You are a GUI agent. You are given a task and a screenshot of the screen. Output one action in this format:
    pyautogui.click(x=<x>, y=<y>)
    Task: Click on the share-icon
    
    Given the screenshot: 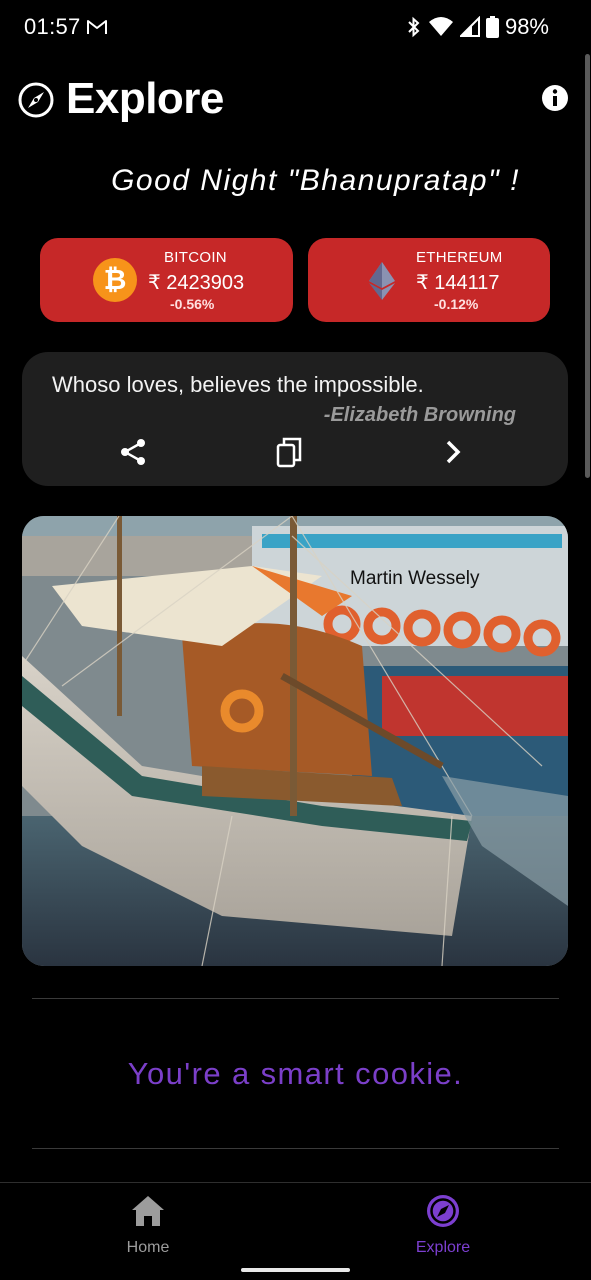 What is the action you would take?
    pyautogui.click(x=133, y=452)
    